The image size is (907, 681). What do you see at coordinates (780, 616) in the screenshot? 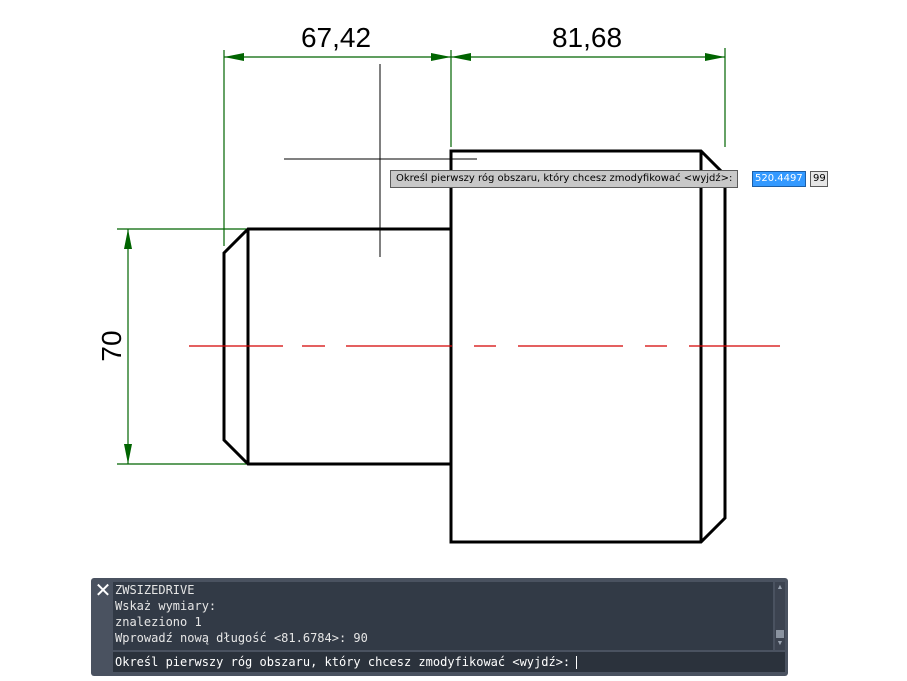
I see `command-history-scrollbar: ▲ ▼` at bounding box center [780, 616].